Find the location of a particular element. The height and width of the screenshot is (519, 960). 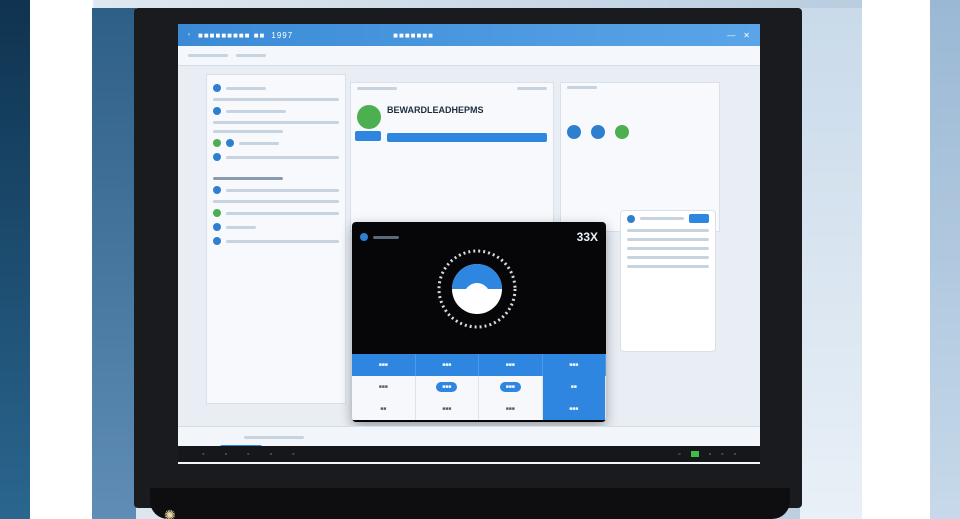

dialog-close-icon: 33X is located at coordinates (587, 237).